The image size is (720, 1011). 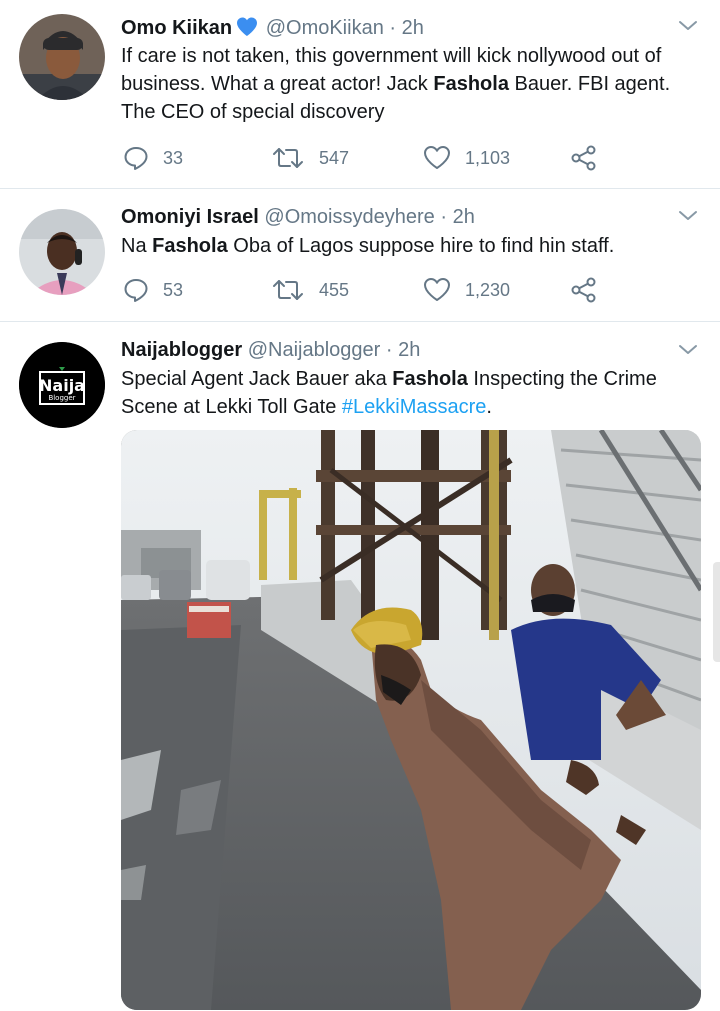 I want to click on text-segment: ., so click(x=489, y=407).